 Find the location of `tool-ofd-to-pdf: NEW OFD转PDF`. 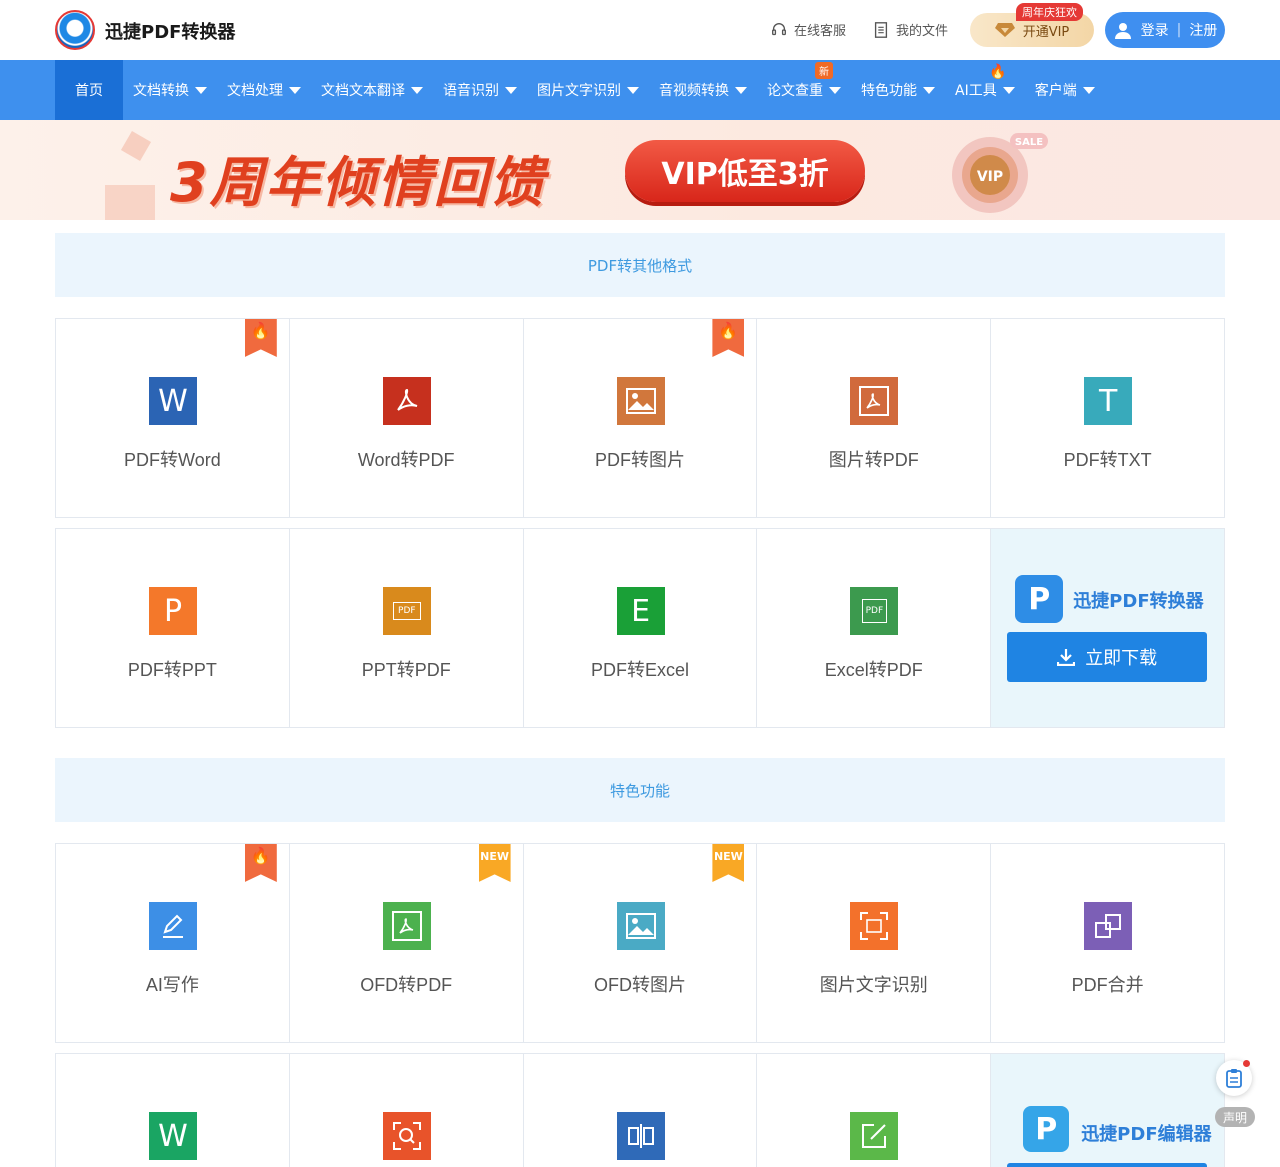

tool-ofd-to-pdf: NEW OFD转PDF is located at coordinates (406, 943).